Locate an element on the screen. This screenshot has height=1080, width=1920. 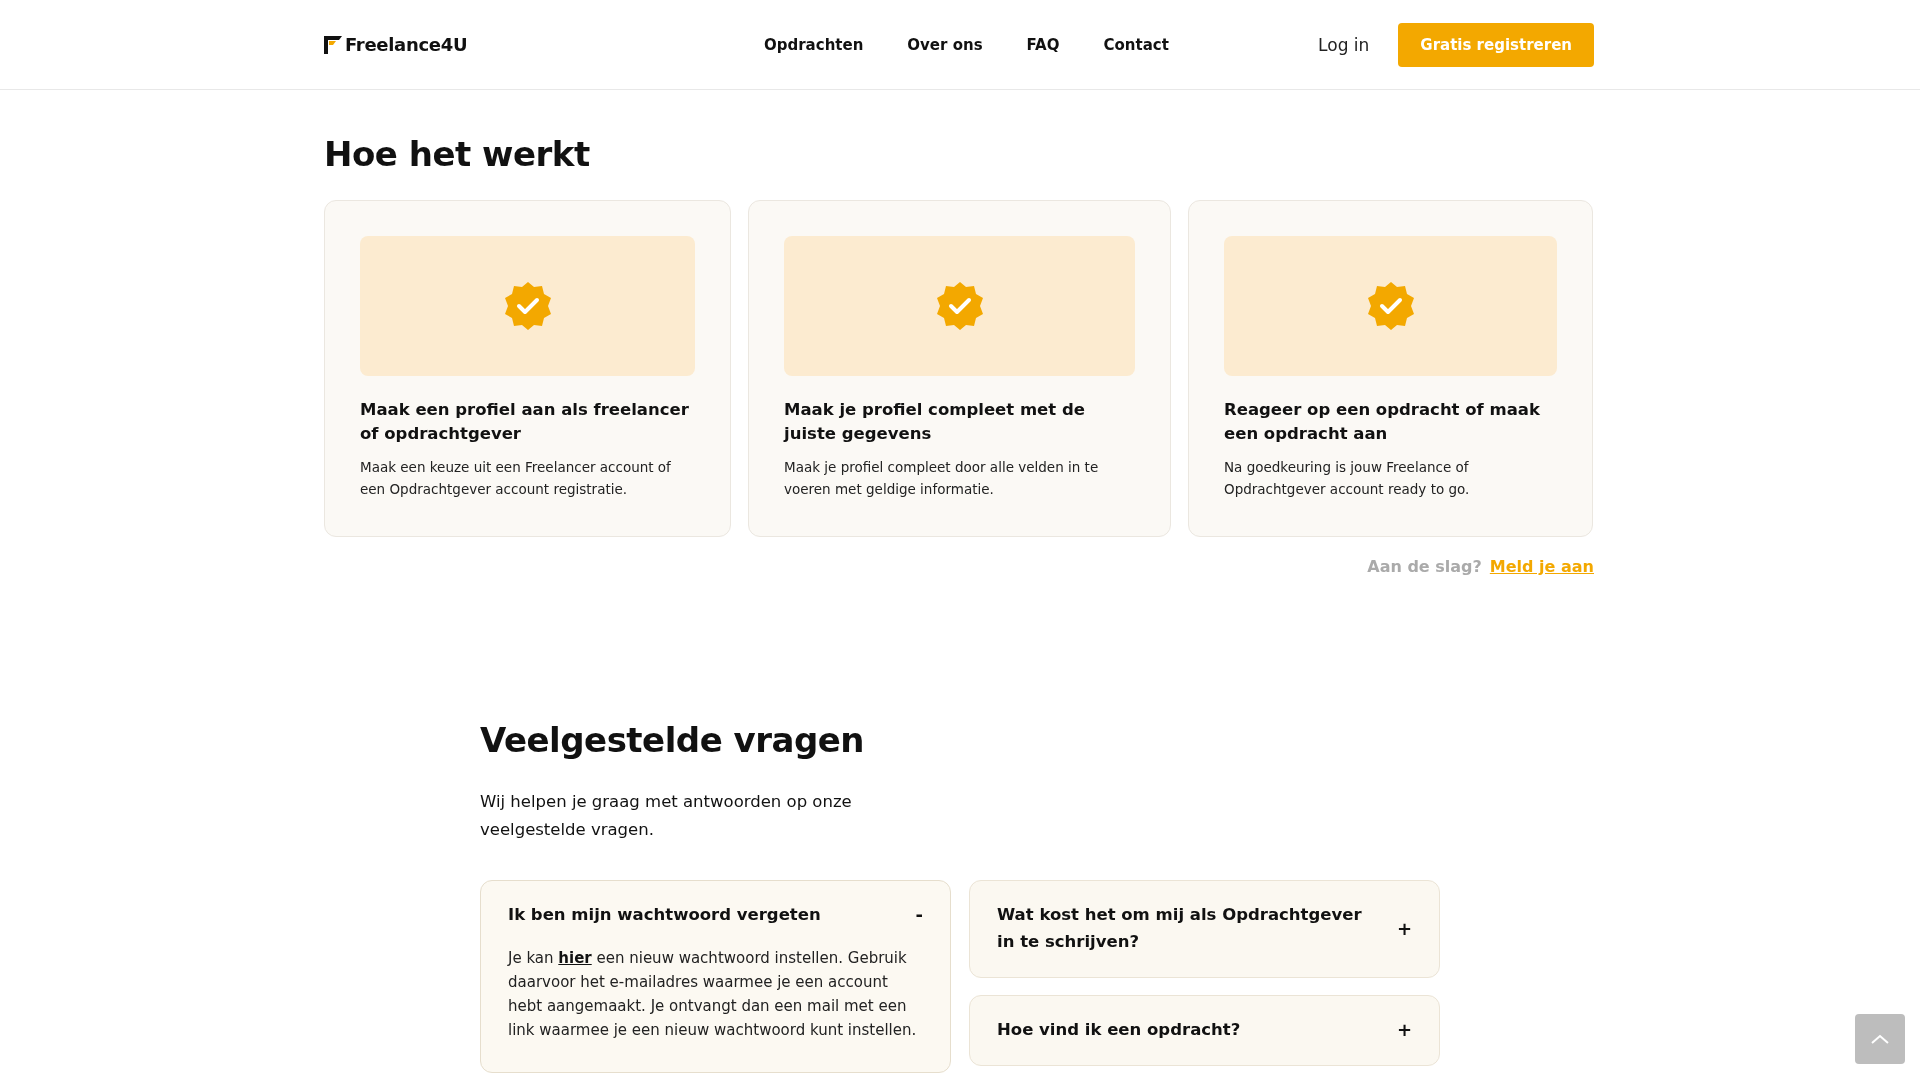
nav-link: Contact is located at coordinates (1136, 44).